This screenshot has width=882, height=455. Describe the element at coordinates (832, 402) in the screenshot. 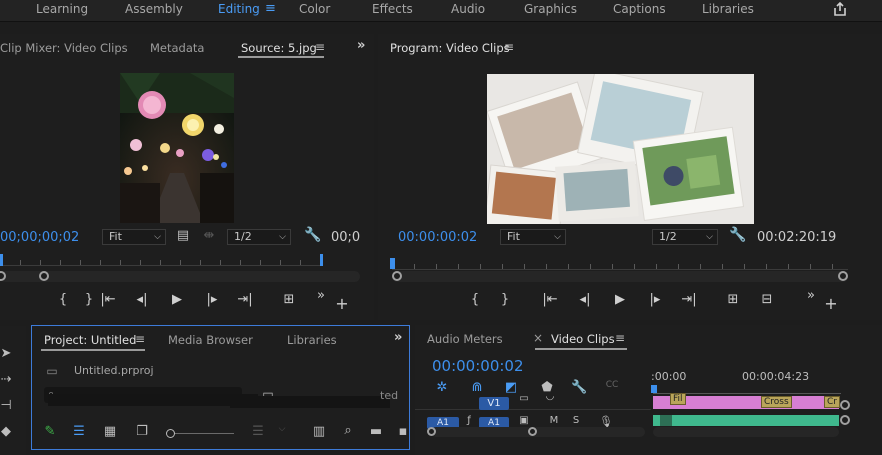

I see `transition-label-3: Cr` at that location.